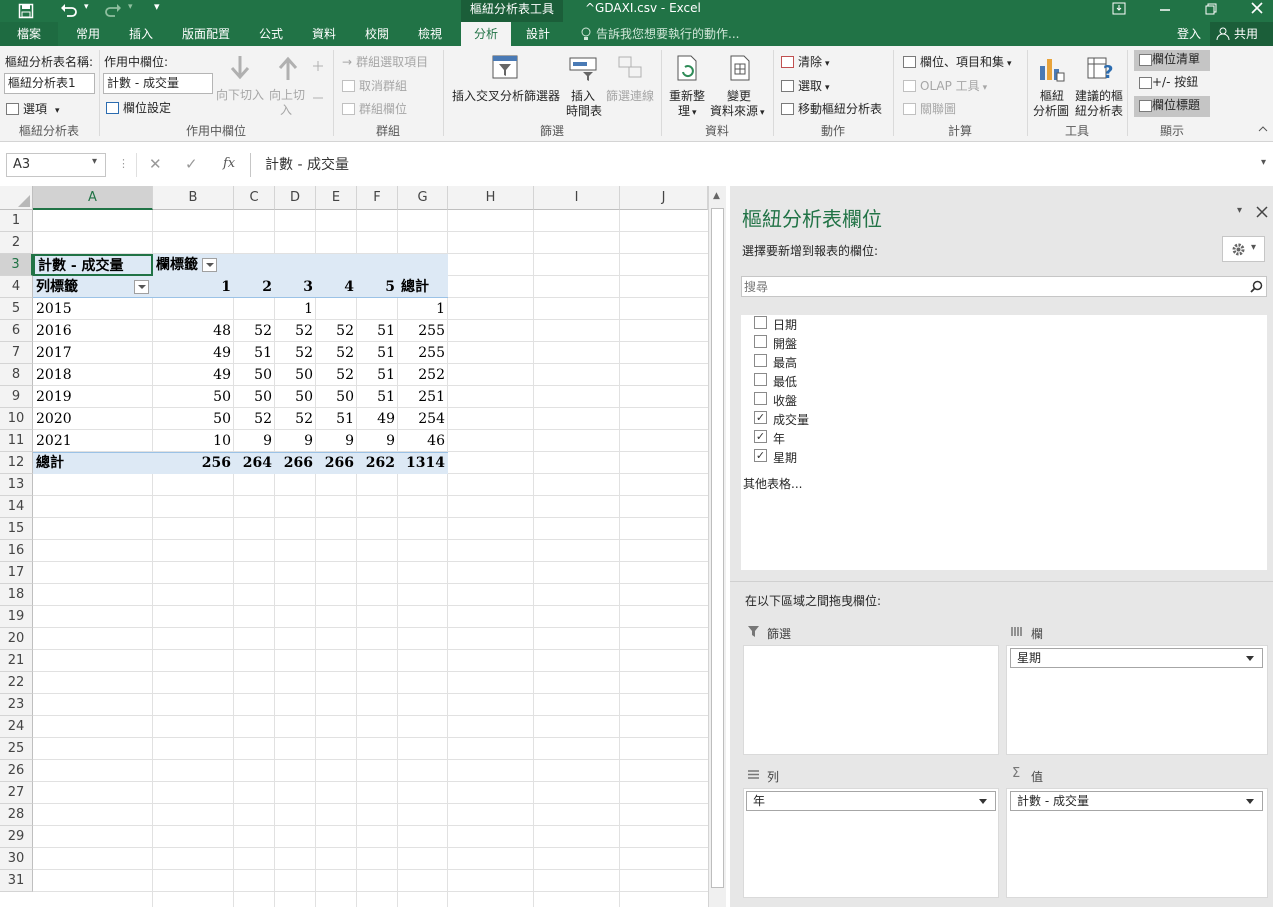 This screenshot has height=907, width=1273. Describe the element at coordinates (16, 265) in the screenshot. I see `row-header-3: 3` at that location.